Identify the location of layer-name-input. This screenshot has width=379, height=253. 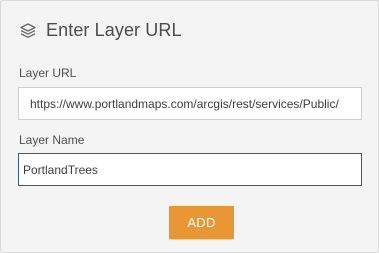
(190, 169).